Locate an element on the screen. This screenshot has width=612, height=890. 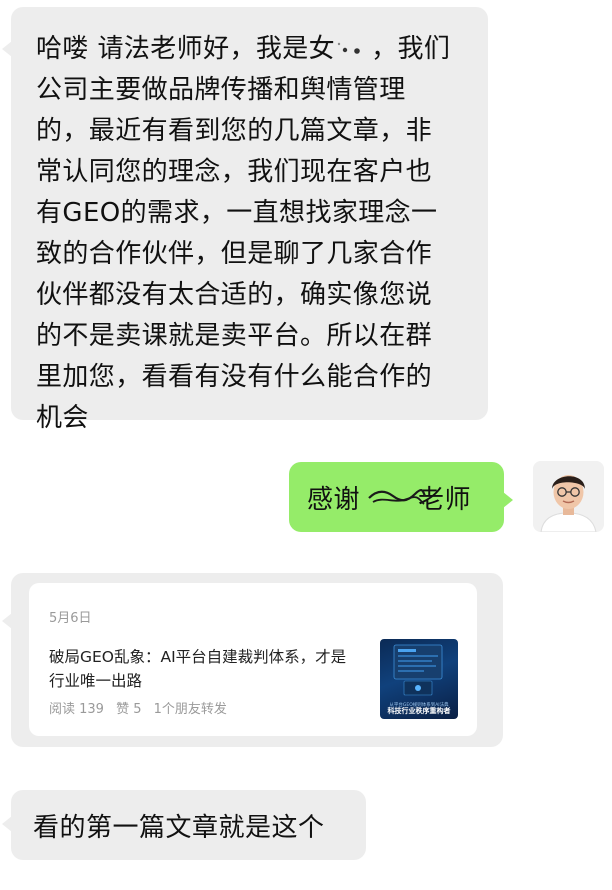
message-line: 公司主要做品牌传播和舆情管理 is located at coordinates (221, 90).